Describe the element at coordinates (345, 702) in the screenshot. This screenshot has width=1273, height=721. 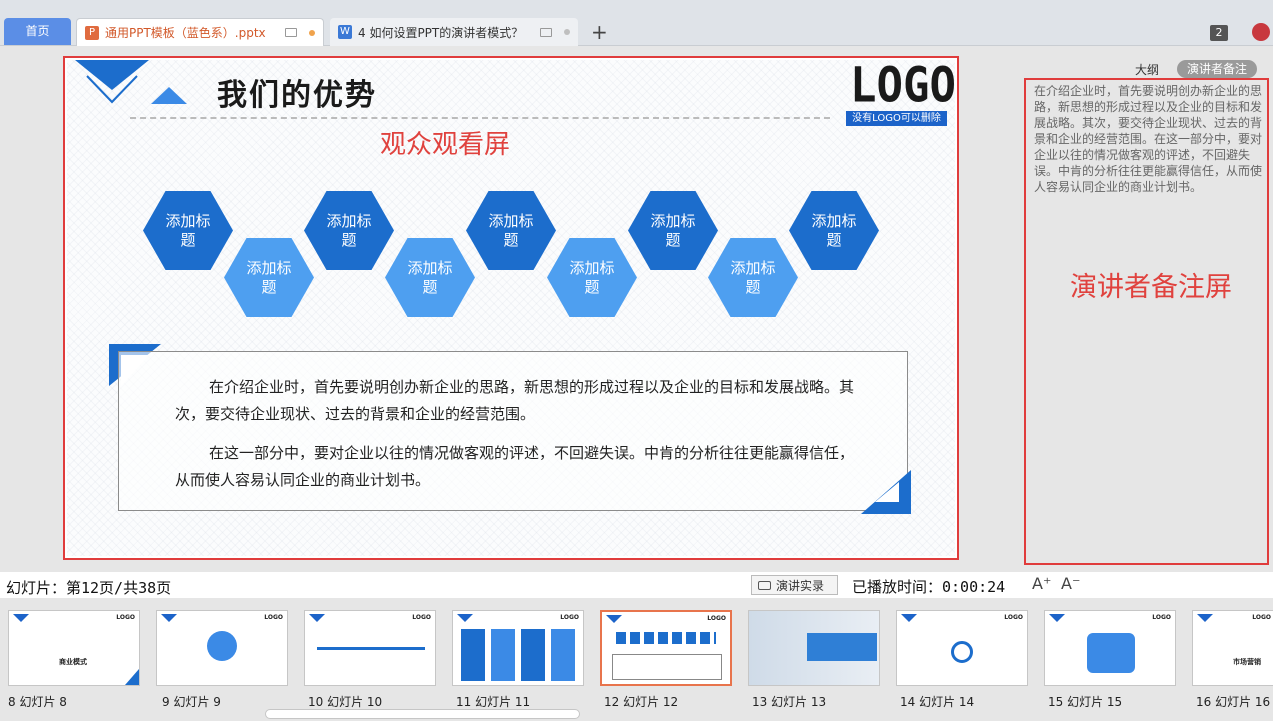
I see `thumbnail-caption: 10 幻灯片 10` at that location.